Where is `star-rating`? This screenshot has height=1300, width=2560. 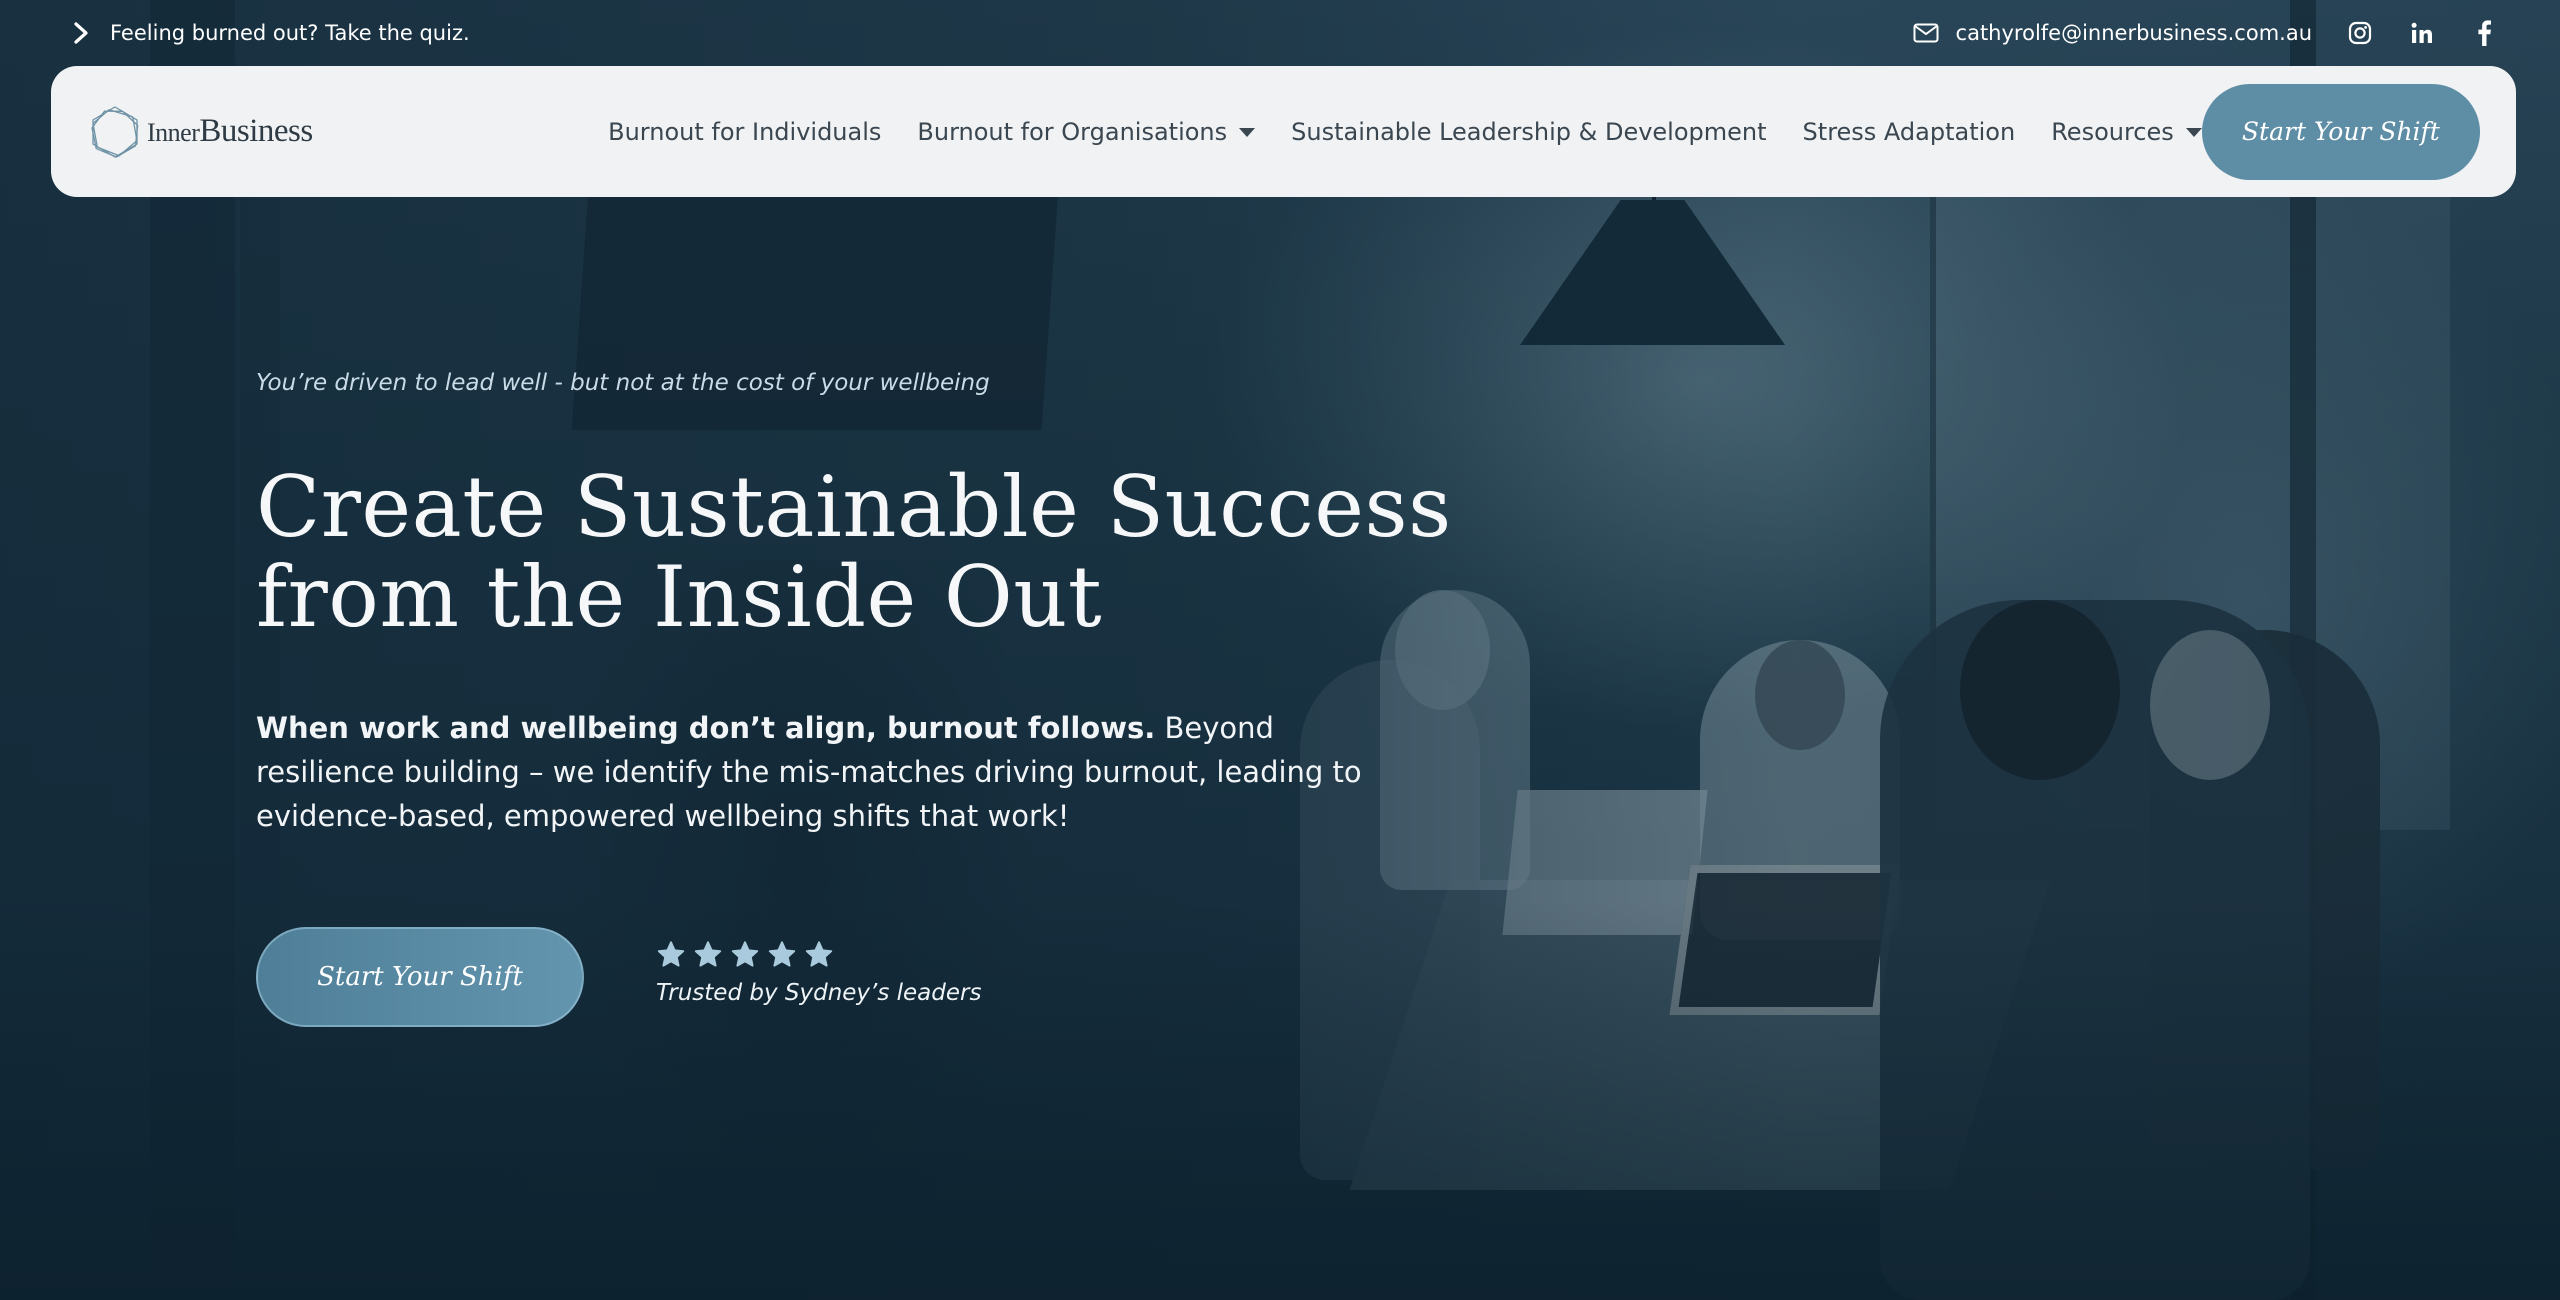 star-rating is located at coordinates (818, 955).